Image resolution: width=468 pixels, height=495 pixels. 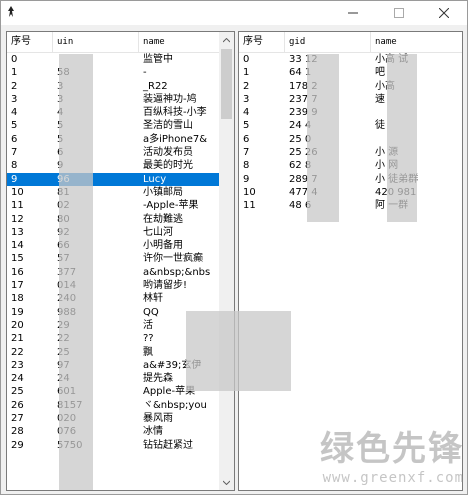 I want to click on table-cell: 9, so click(x=14, y=179).